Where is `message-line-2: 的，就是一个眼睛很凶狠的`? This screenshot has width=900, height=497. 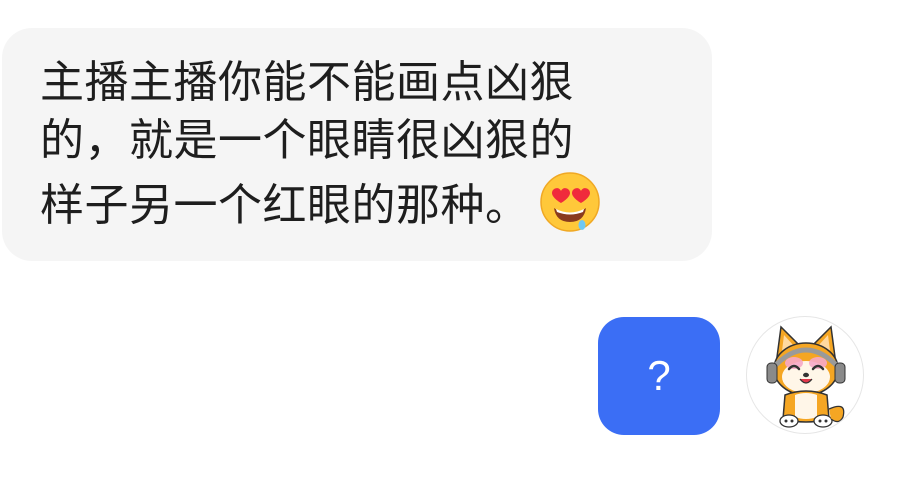
message-line-2: 的，就是一个眼睛很凶狠的 is located at coordinates (356, 141).